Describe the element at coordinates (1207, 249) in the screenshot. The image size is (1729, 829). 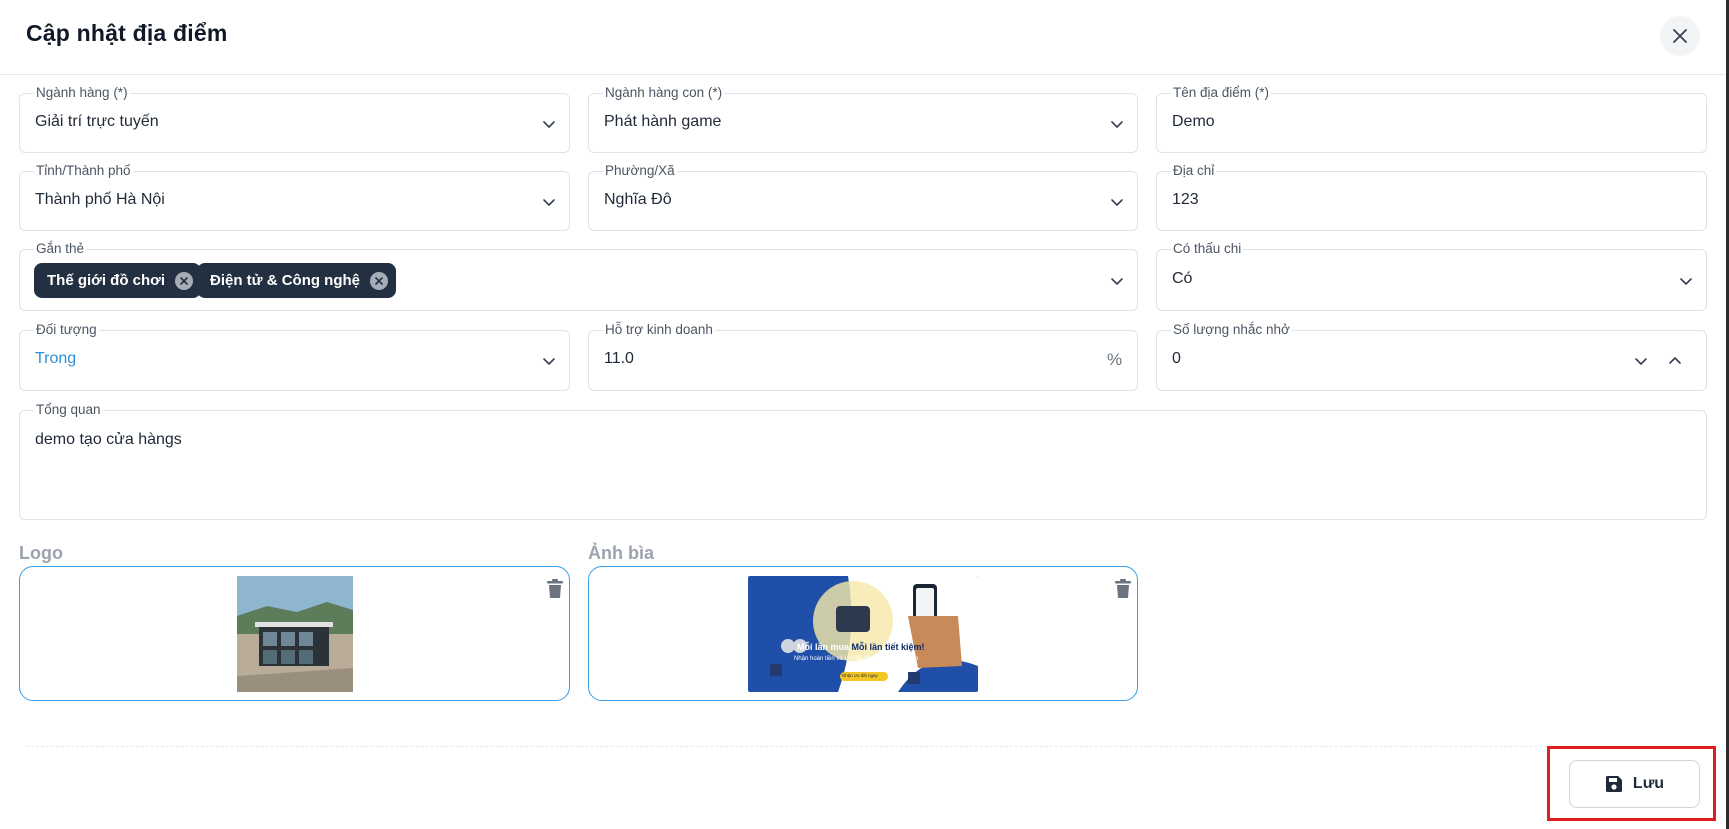
I see `overdraft-label: Có thấu chi` at that location.